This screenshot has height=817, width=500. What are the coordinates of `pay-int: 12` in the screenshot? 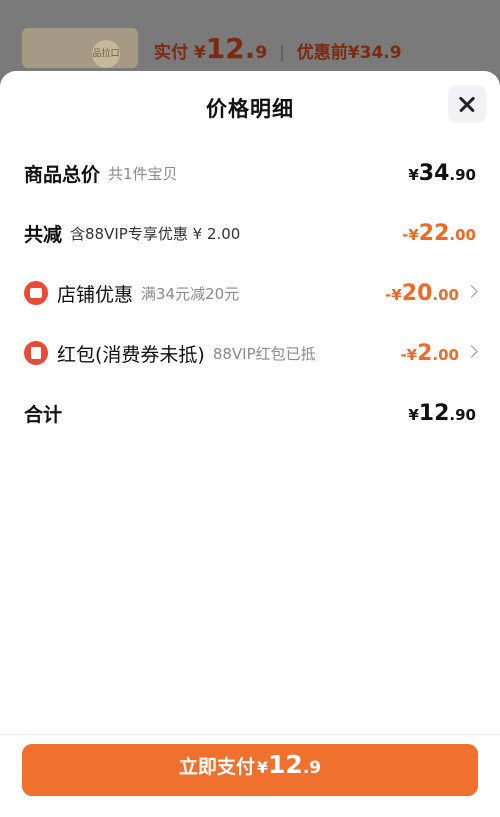 It's located at (285, 764).